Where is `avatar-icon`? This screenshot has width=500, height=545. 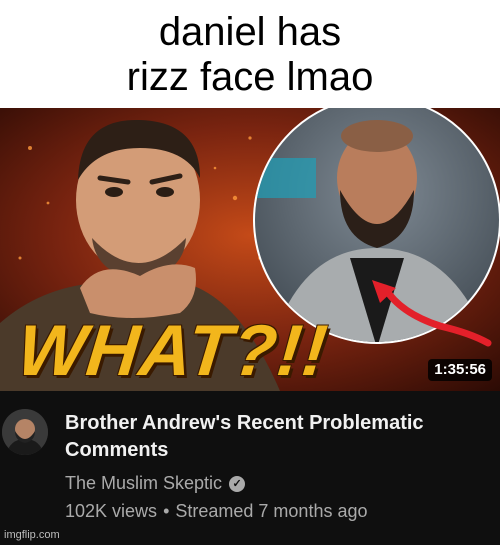 avatar-icon is located at coordinates (25, 432).